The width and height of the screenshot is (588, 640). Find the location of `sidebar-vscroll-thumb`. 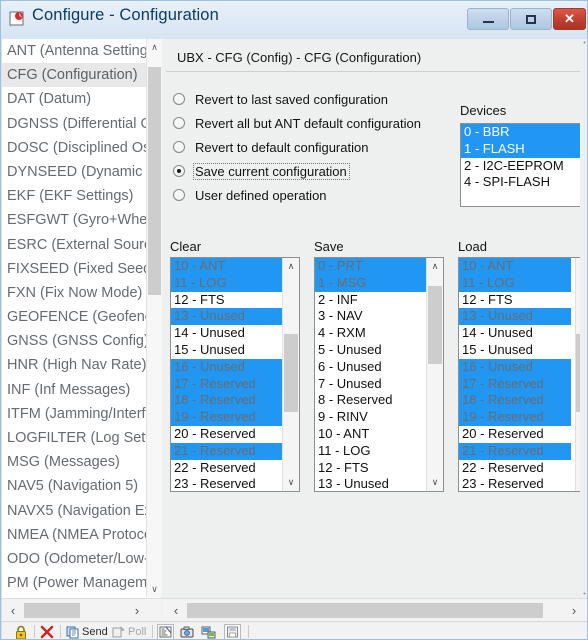

sidebar-vscroll-thumb is located at coordinates (154, 181).